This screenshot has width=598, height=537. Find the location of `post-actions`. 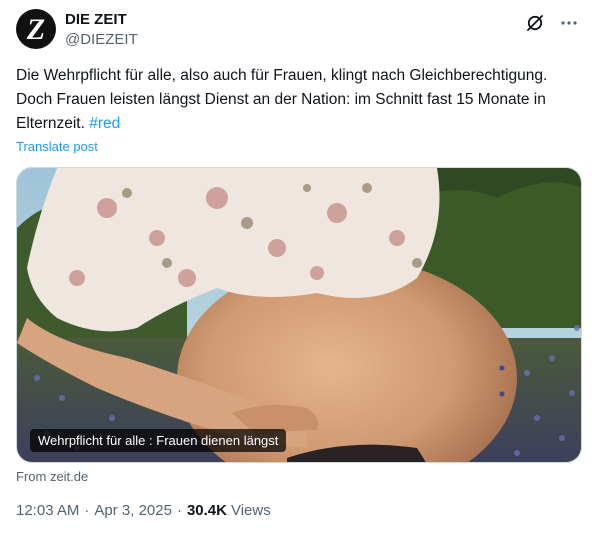

post-actions is located at coordinates (552, 23).